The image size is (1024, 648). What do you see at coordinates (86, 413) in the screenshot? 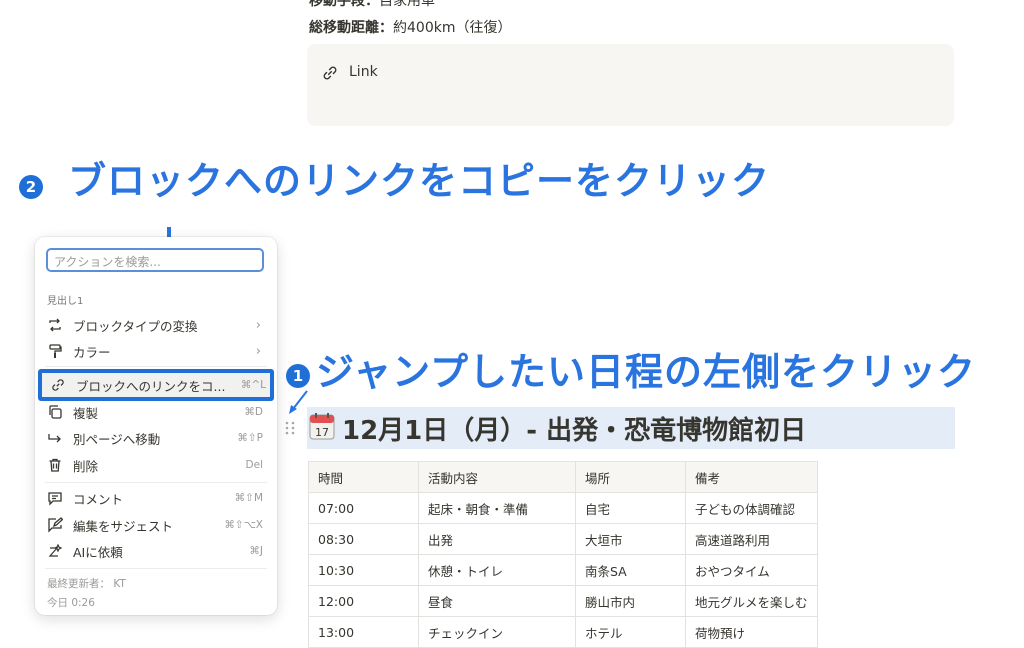
I see `menu-item-label: 複製` at bounding box center [86, 413].